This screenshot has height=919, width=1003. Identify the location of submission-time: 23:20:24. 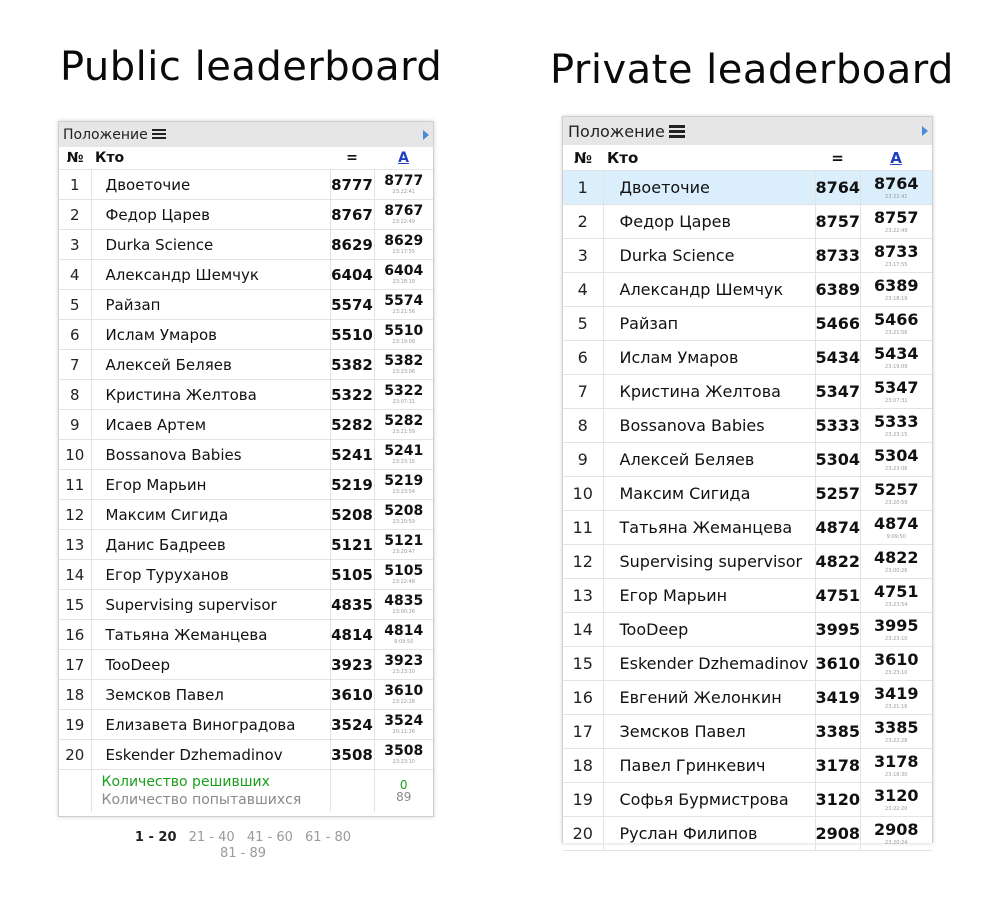
(896, 842).